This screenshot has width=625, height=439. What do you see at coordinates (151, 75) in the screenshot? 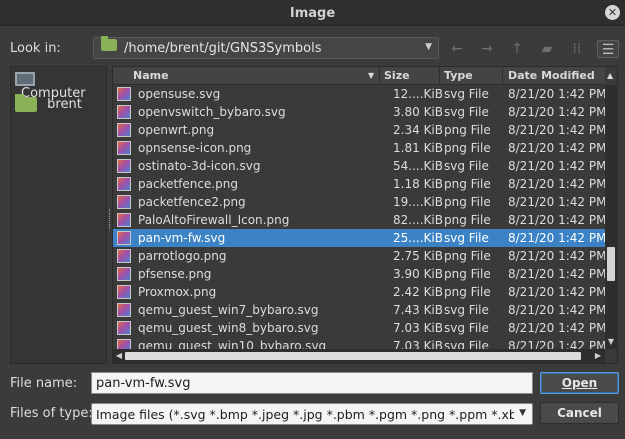
I see `column-name: Name` at bounding box center [151, 75].